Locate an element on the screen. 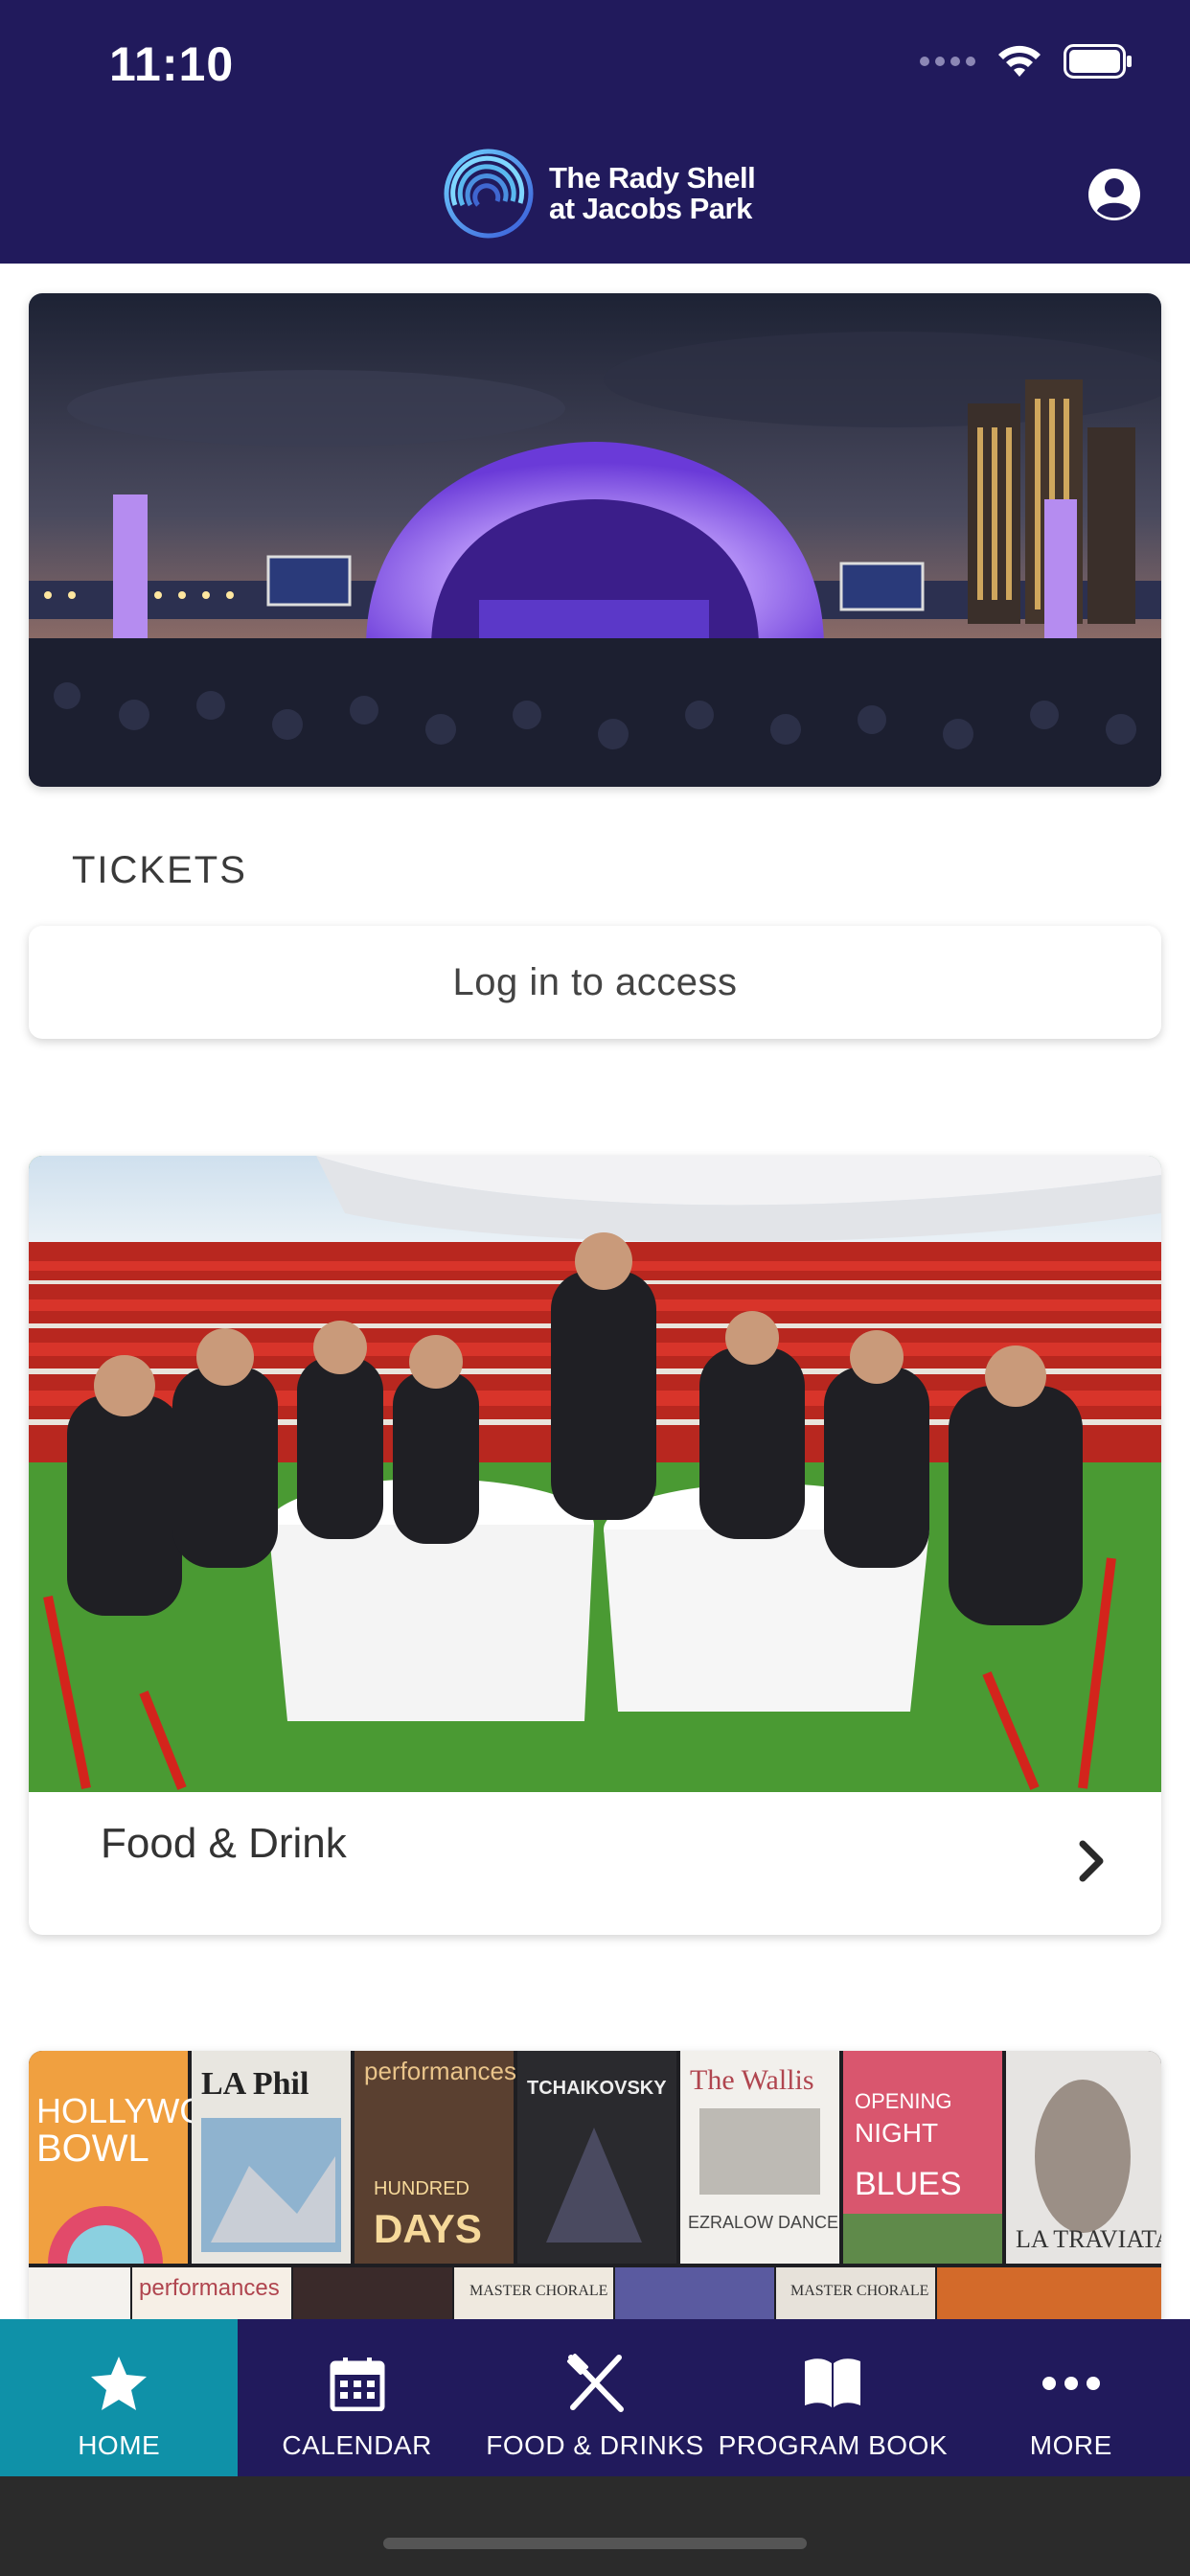 This screenshot has height=2576, width=1190. account-button is located at coordinates (1114, 194).